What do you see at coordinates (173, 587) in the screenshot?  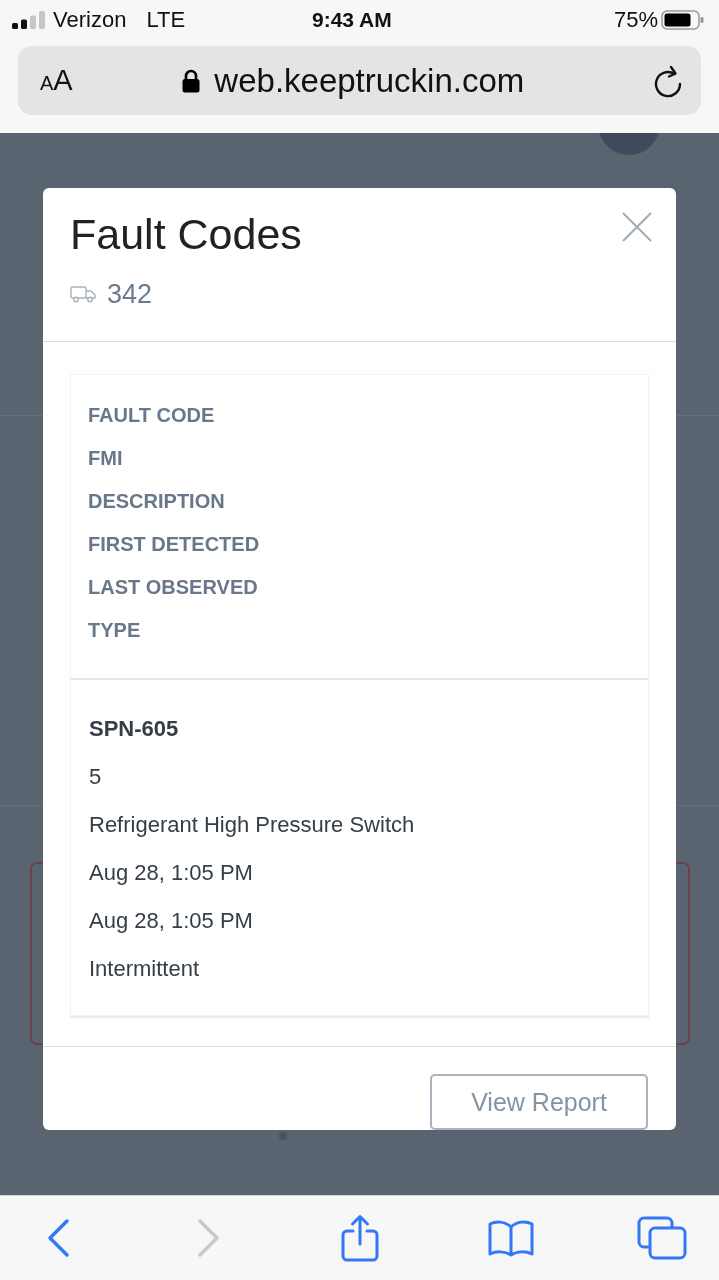 I see `column-label: LAST OBSERVED` at bounding box center [173, 587].